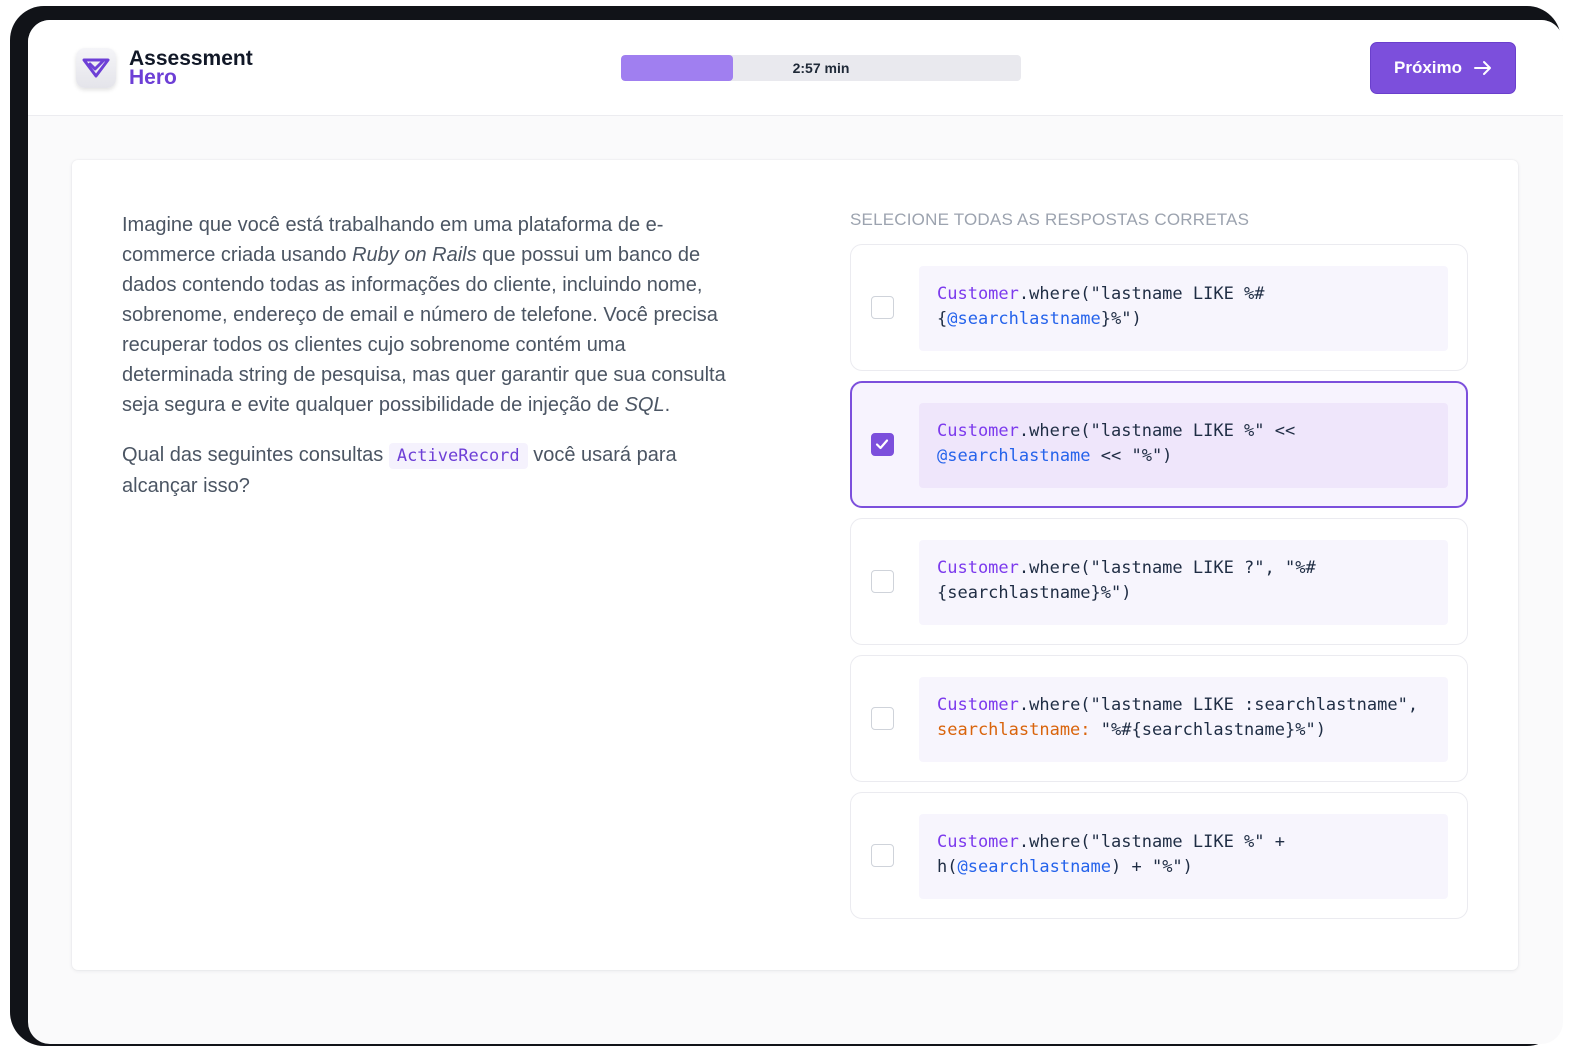 Image resolution: width=1569 pixels, height=1054 pixels. What do you see at coordinates (1050, 219) in the screenshot?
I see `answer-instruction: SELECIONE TODAS AS RESPOSTAS CORRETAS` at bounding box center [1050, 219].